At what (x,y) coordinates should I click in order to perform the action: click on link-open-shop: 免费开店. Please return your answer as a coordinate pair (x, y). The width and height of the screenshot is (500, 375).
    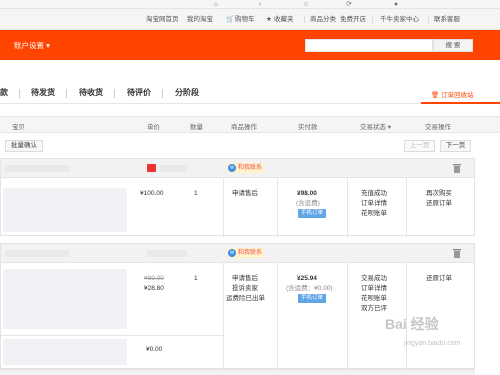
    Looking at the image, I should click on (353, 19).